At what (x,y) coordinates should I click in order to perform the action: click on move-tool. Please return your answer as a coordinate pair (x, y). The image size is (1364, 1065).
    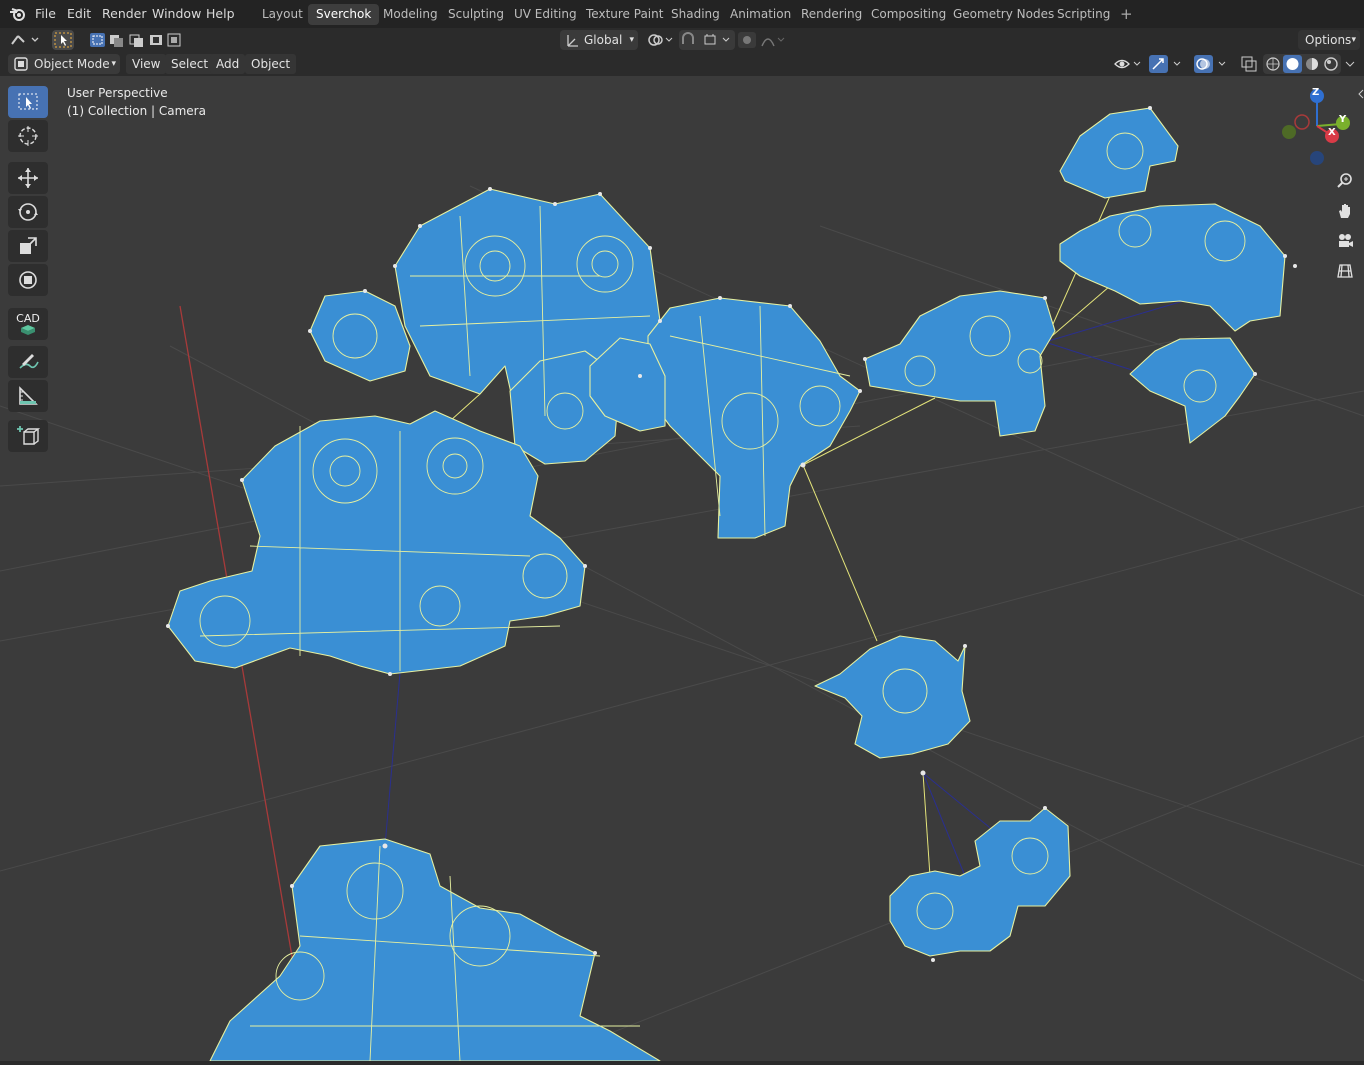
    Looking at the image, I should click on (28, 178).